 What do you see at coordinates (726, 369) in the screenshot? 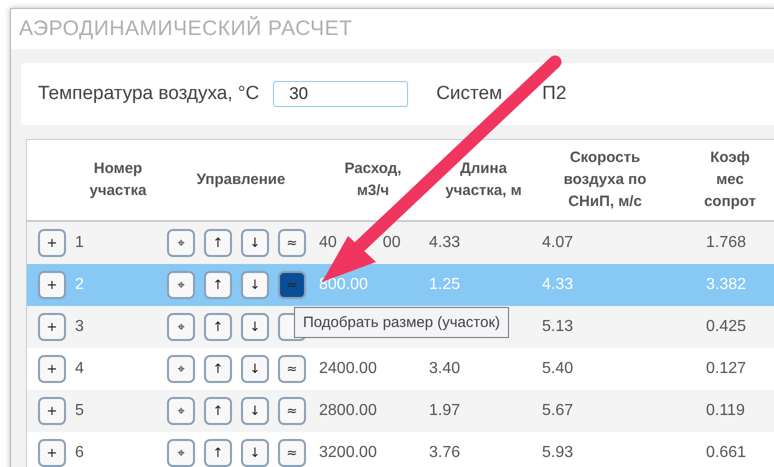
I see `table-cell-text: 0.127` at bounding box center [726, 369].